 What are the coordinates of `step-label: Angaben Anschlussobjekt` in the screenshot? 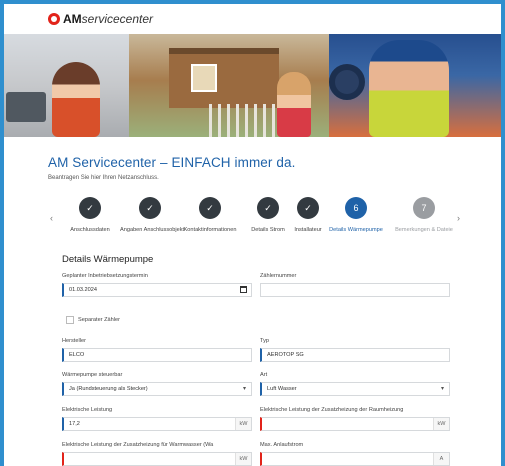 It's located at (152, 230).